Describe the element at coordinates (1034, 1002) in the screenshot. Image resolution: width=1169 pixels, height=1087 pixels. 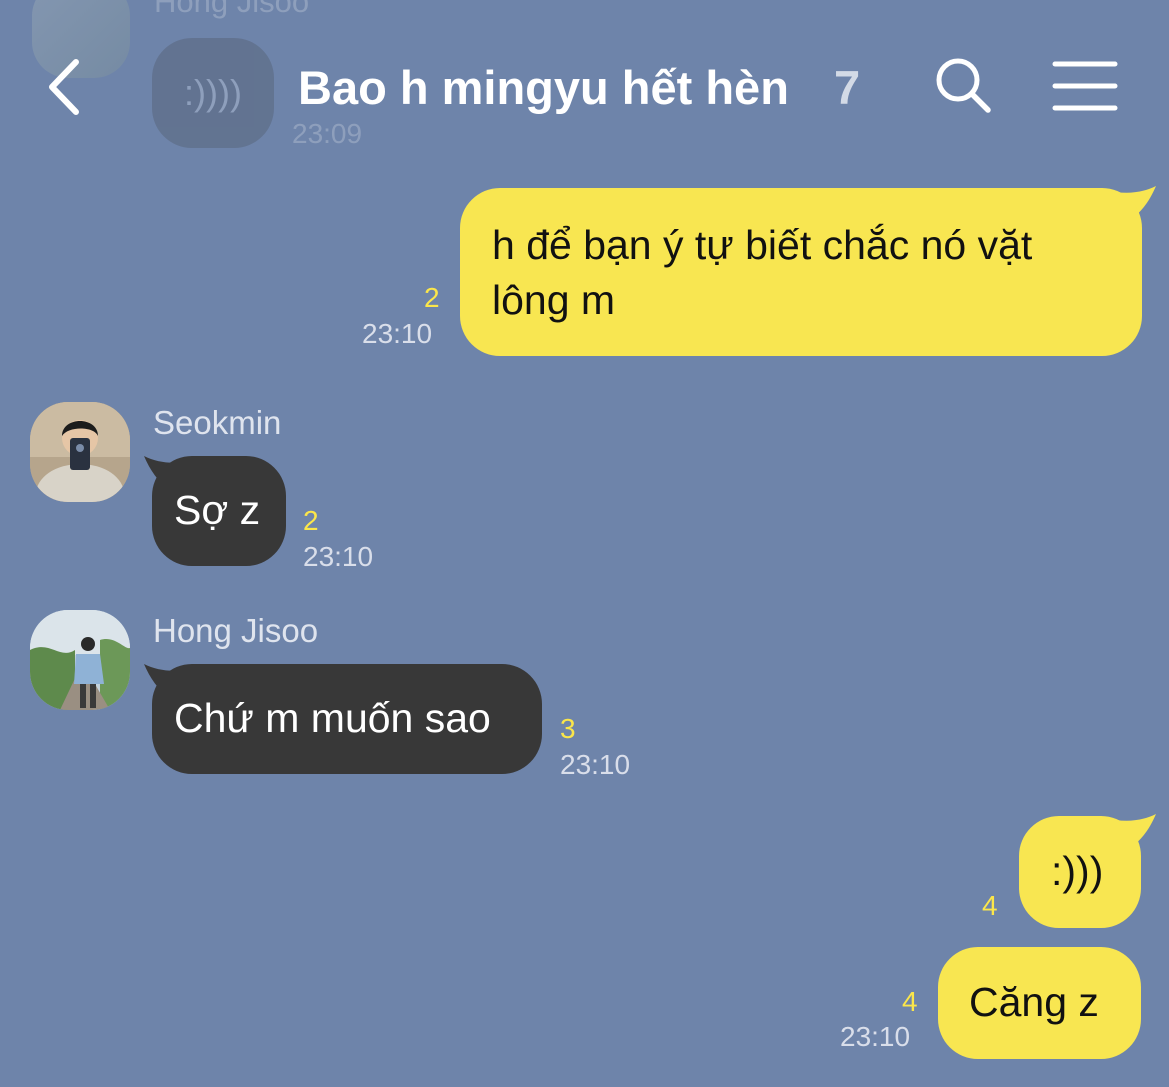
I see `message-text: Căng z` at that location.